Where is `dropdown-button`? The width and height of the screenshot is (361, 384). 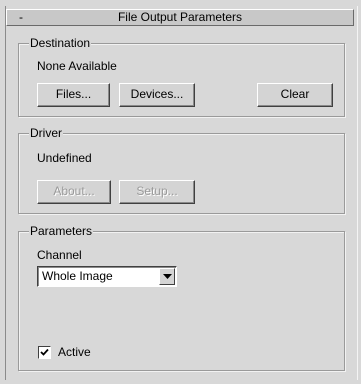
dropdown-button is located at coordinates (167, 276).